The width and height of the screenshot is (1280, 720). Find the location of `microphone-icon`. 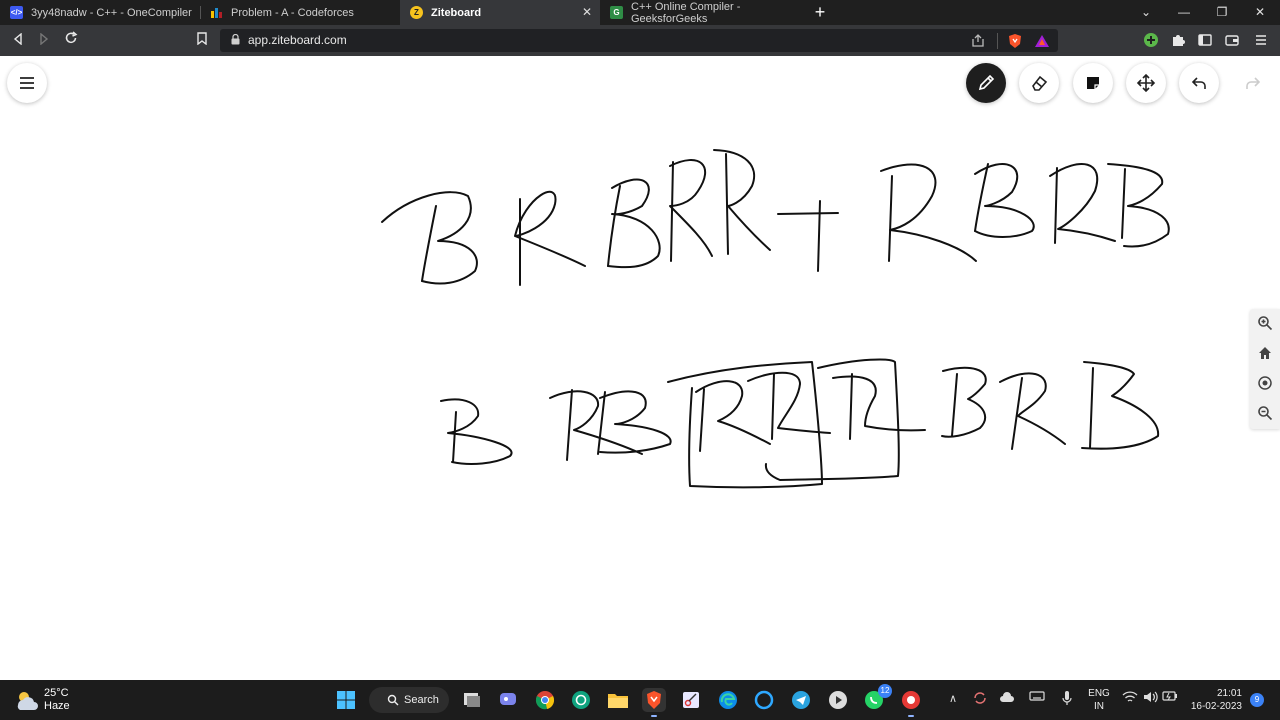

microphone-icon is located at coordinates (1067, 699).